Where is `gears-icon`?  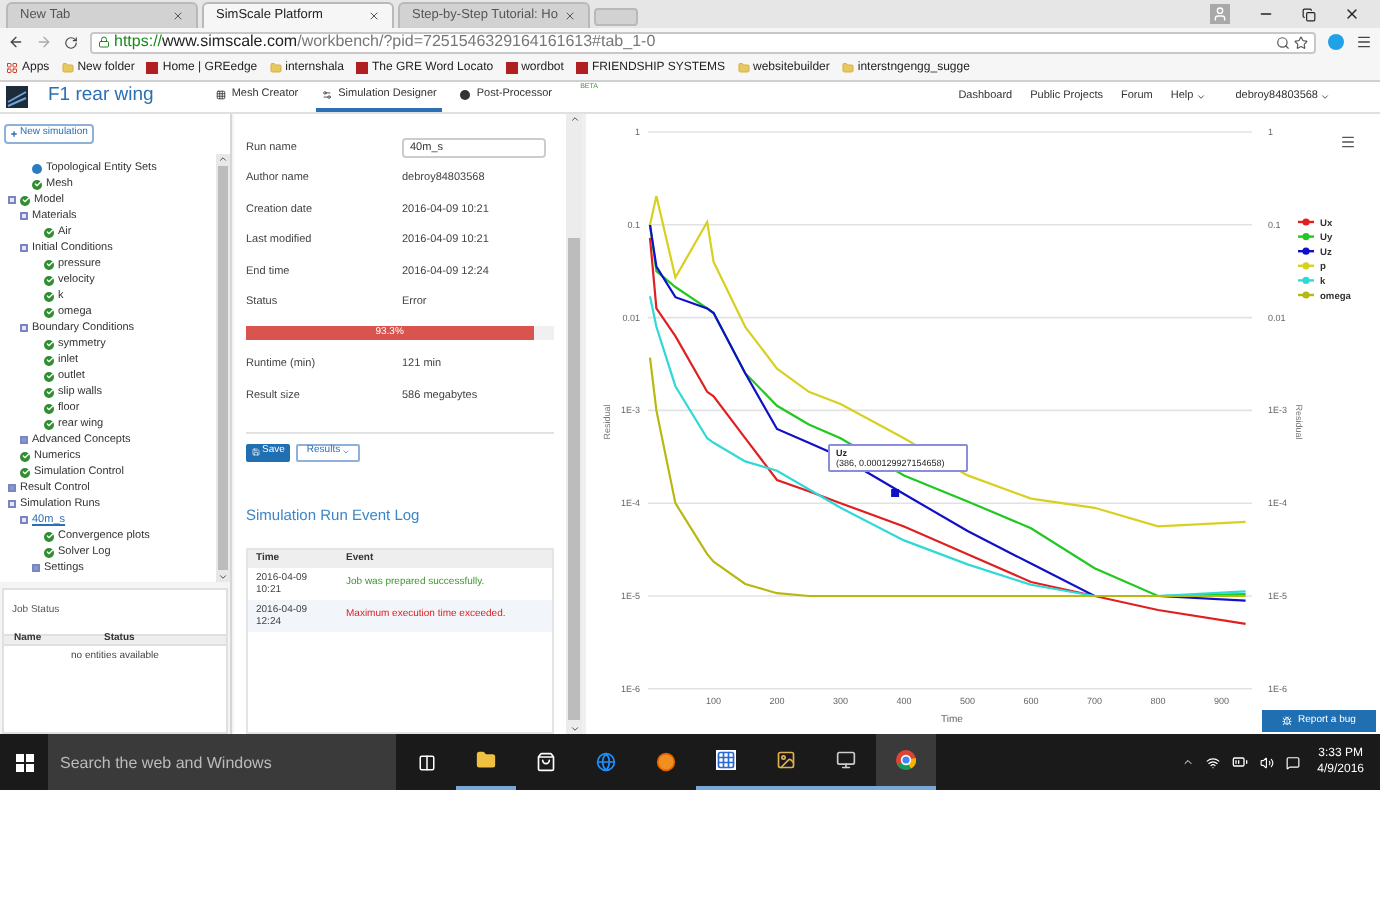
gears-icon is located at coordinates (327, 95).